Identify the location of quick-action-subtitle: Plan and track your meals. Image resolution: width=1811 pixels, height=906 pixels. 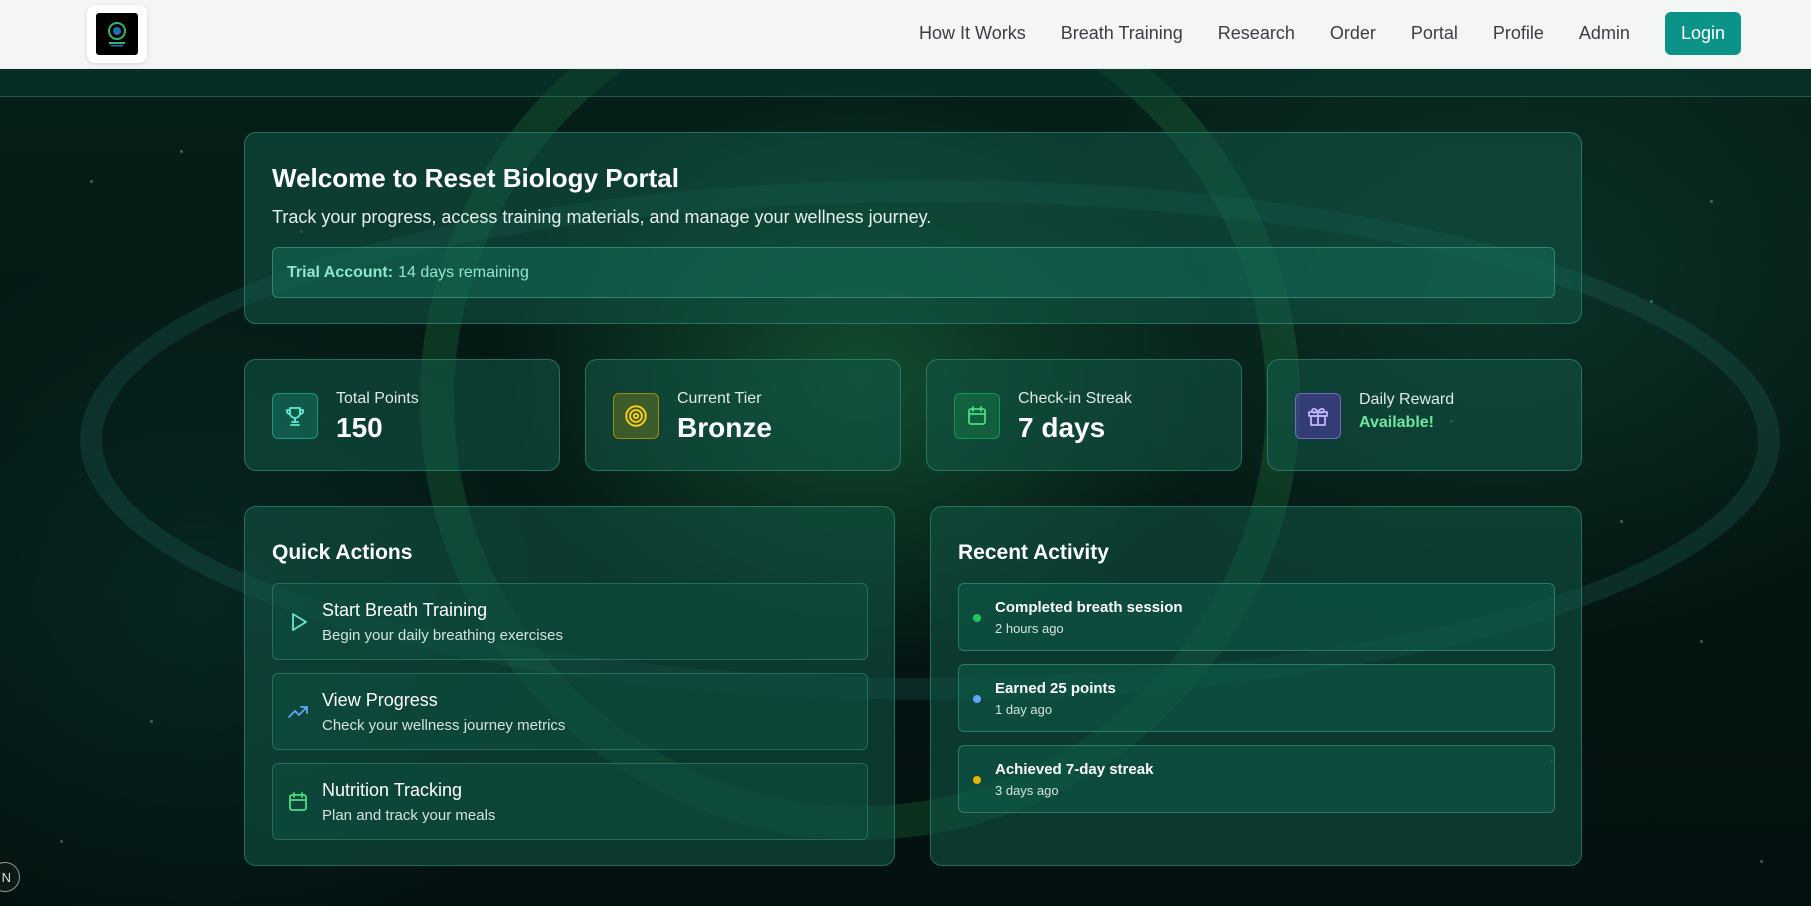
(409, 815).